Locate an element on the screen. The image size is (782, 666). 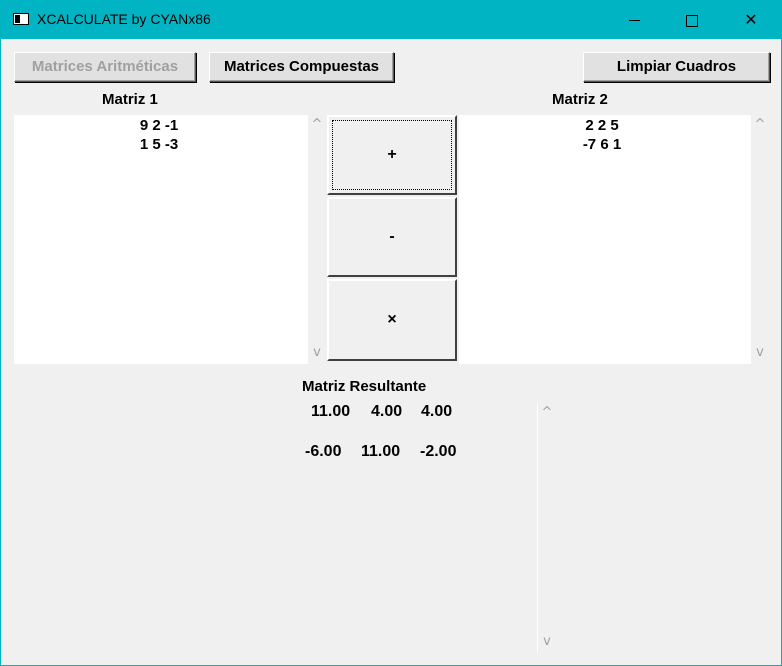
minimize-icon is located at coordinates (634, 20).